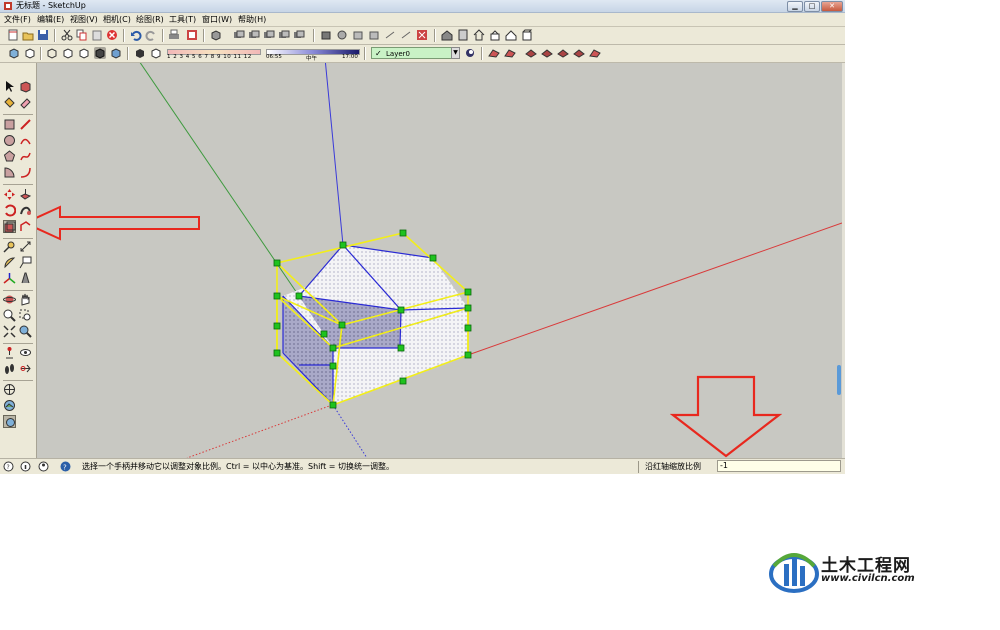 The width and height of the screenshot is (1000, 630). I want to click on line-pencil-icon, so click(25, 124).